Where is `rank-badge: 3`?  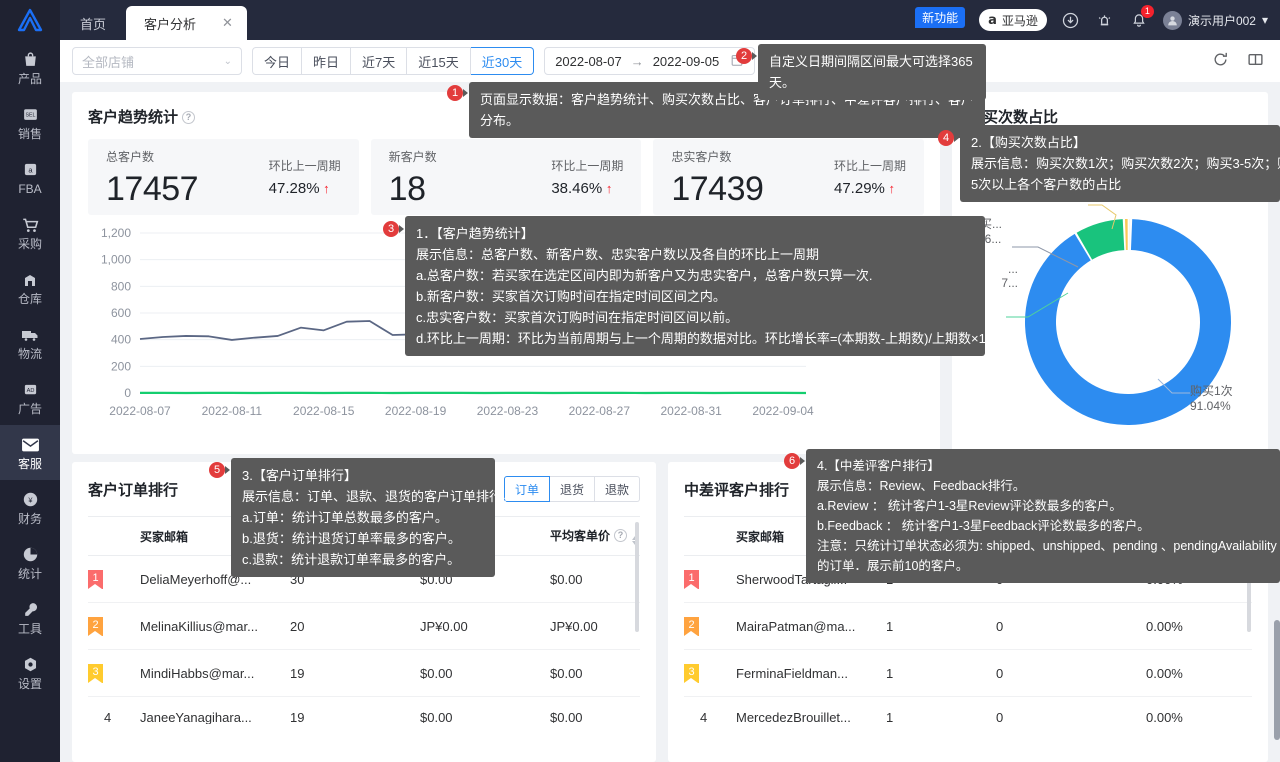 rank-badge: 3 is located at coordinates (95, 673).